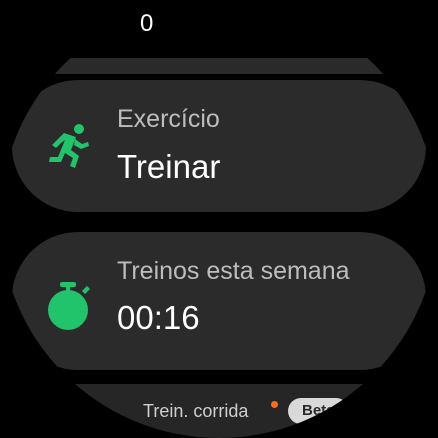 This screenshot has width=438, height=438. Describe the element at coordinates (158, 317) in the screenshot. I see `weekly-workouts-value: 00:16` at that location.